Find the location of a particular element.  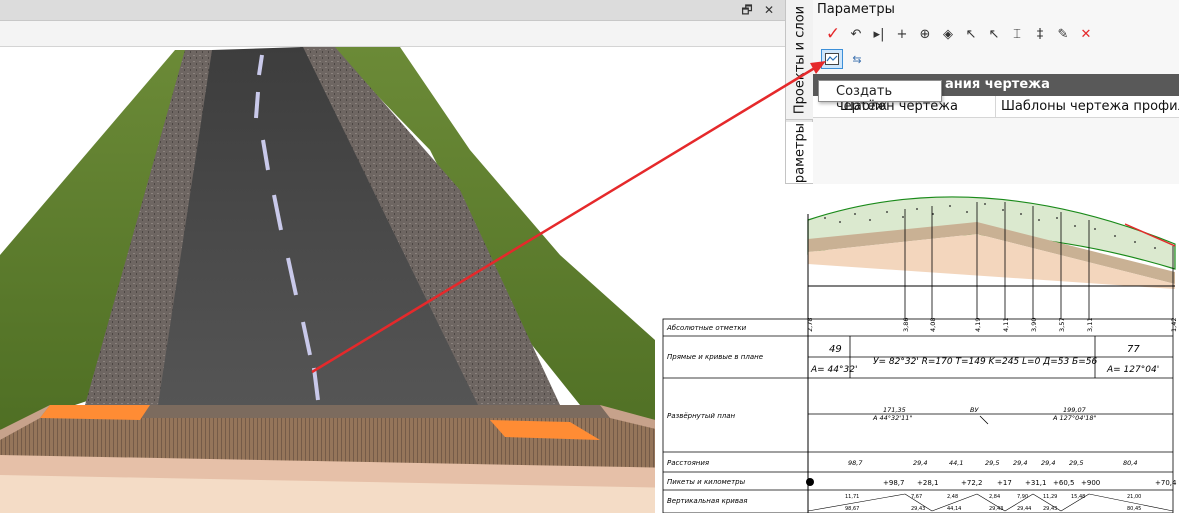

plan-left-azimuth: А= 44°32' is located at coordinates (833, 370).